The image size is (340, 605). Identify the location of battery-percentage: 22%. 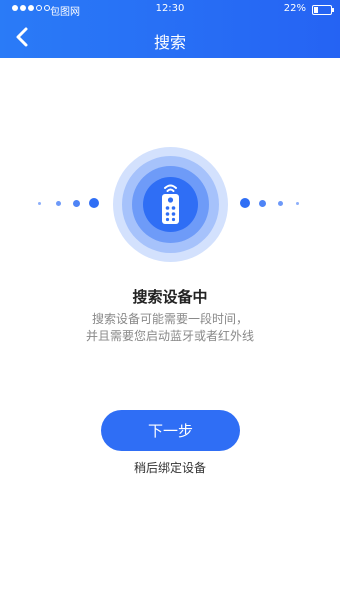
(294, 8).